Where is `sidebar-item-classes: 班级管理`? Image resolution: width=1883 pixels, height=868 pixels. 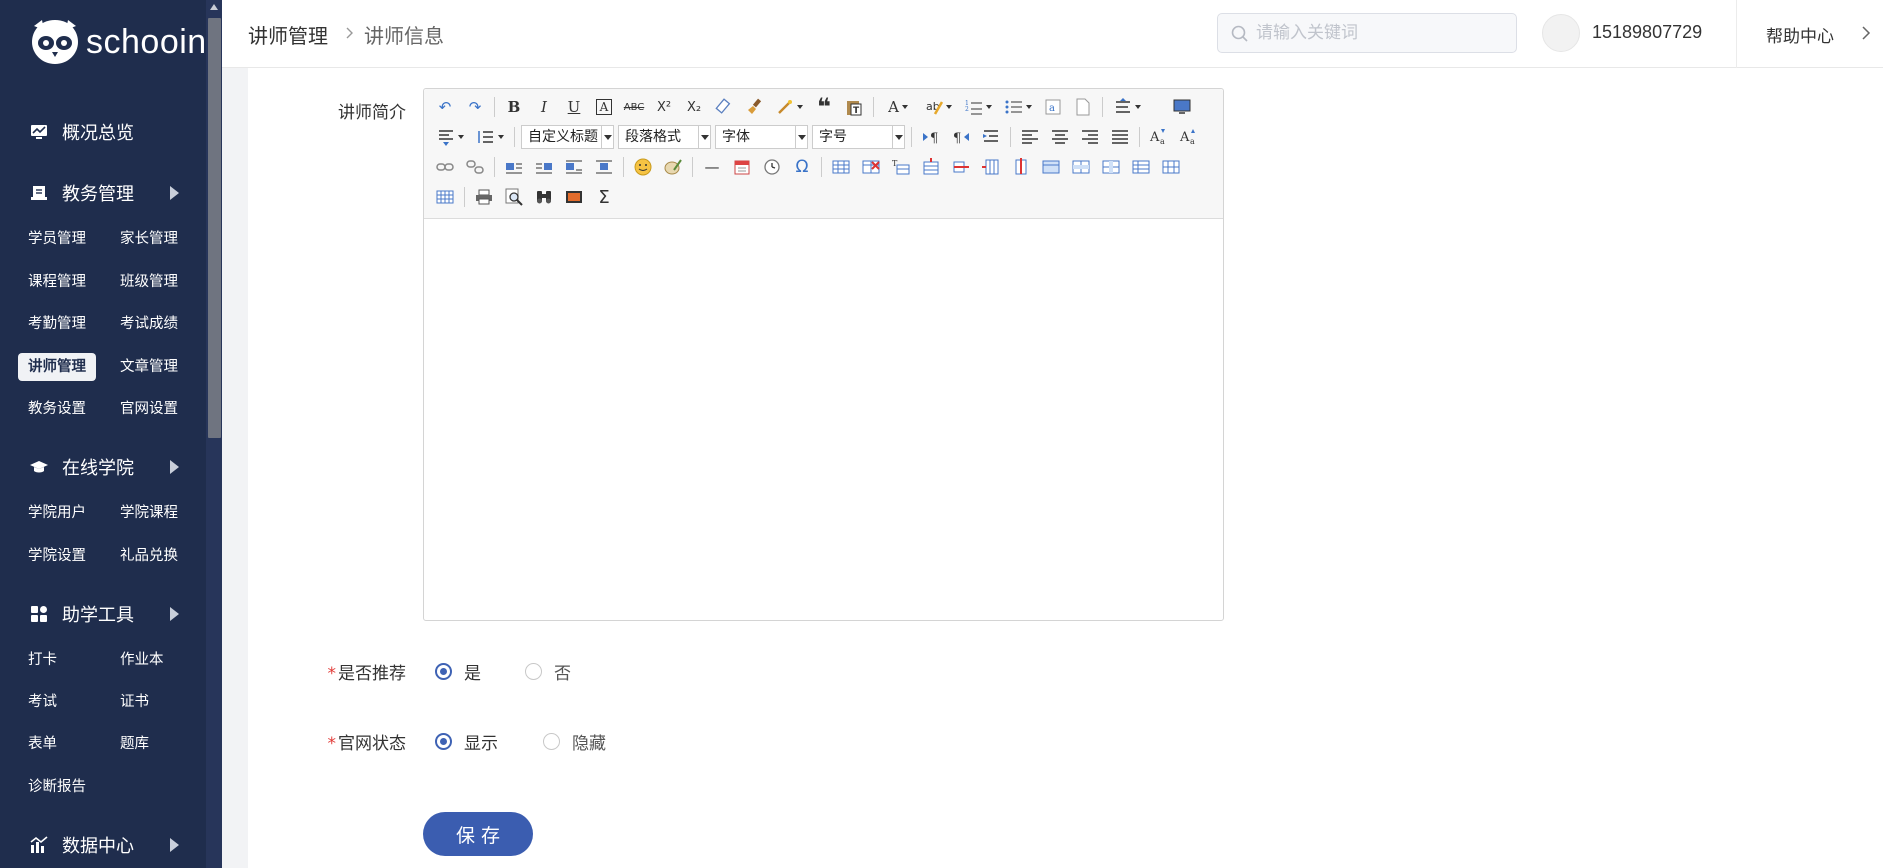
sidebar-item-classes: 班级管理 is located at coordinates (149, 282).